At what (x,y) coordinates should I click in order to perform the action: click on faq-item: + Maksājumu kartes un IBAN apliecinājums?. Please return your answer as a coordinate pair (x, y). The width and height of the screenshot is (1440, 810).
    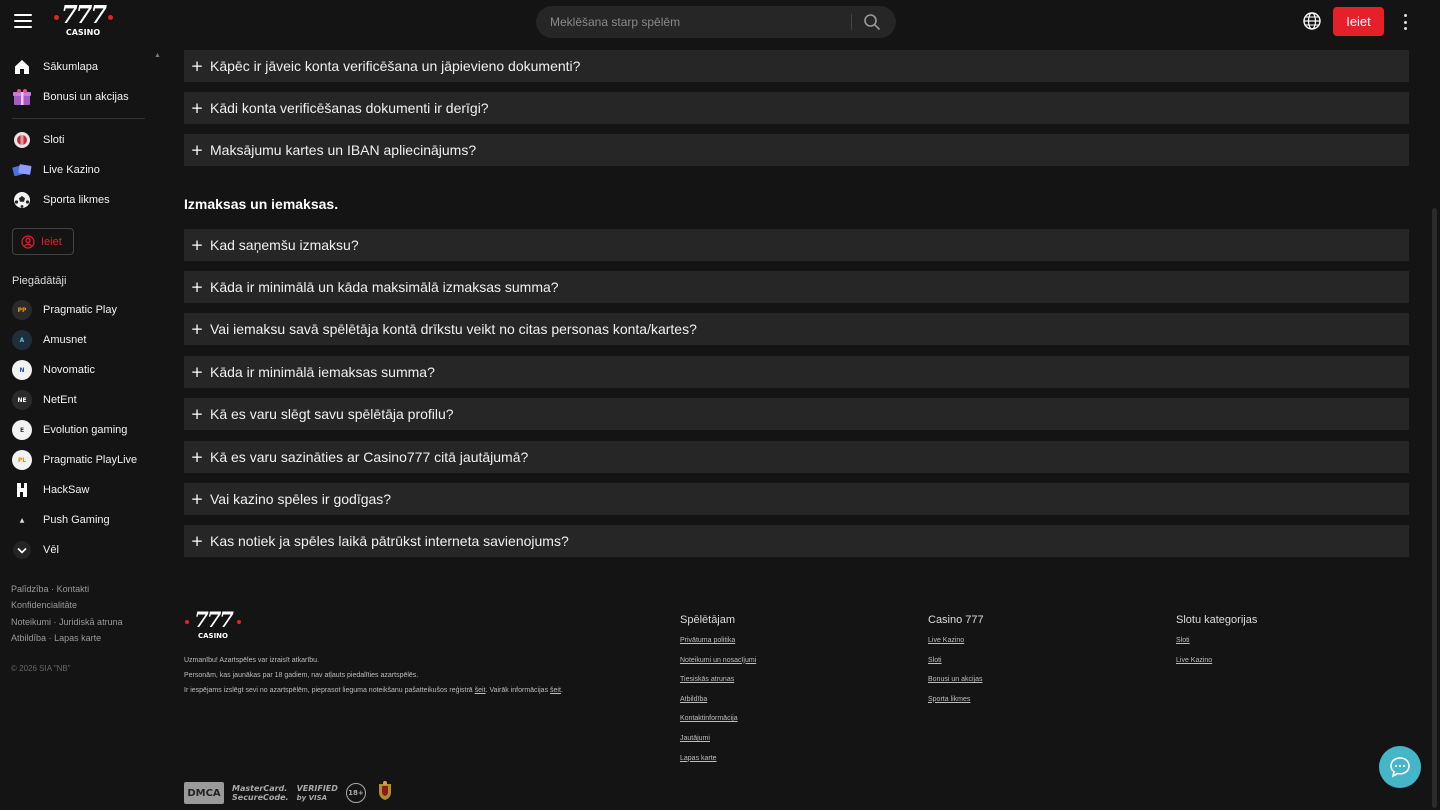
    Looking at the image, I should click on (796, 150).